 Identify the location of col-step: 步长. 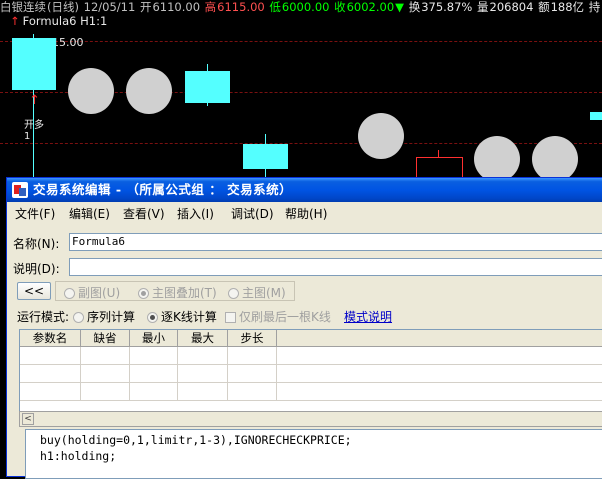
(252, 338).